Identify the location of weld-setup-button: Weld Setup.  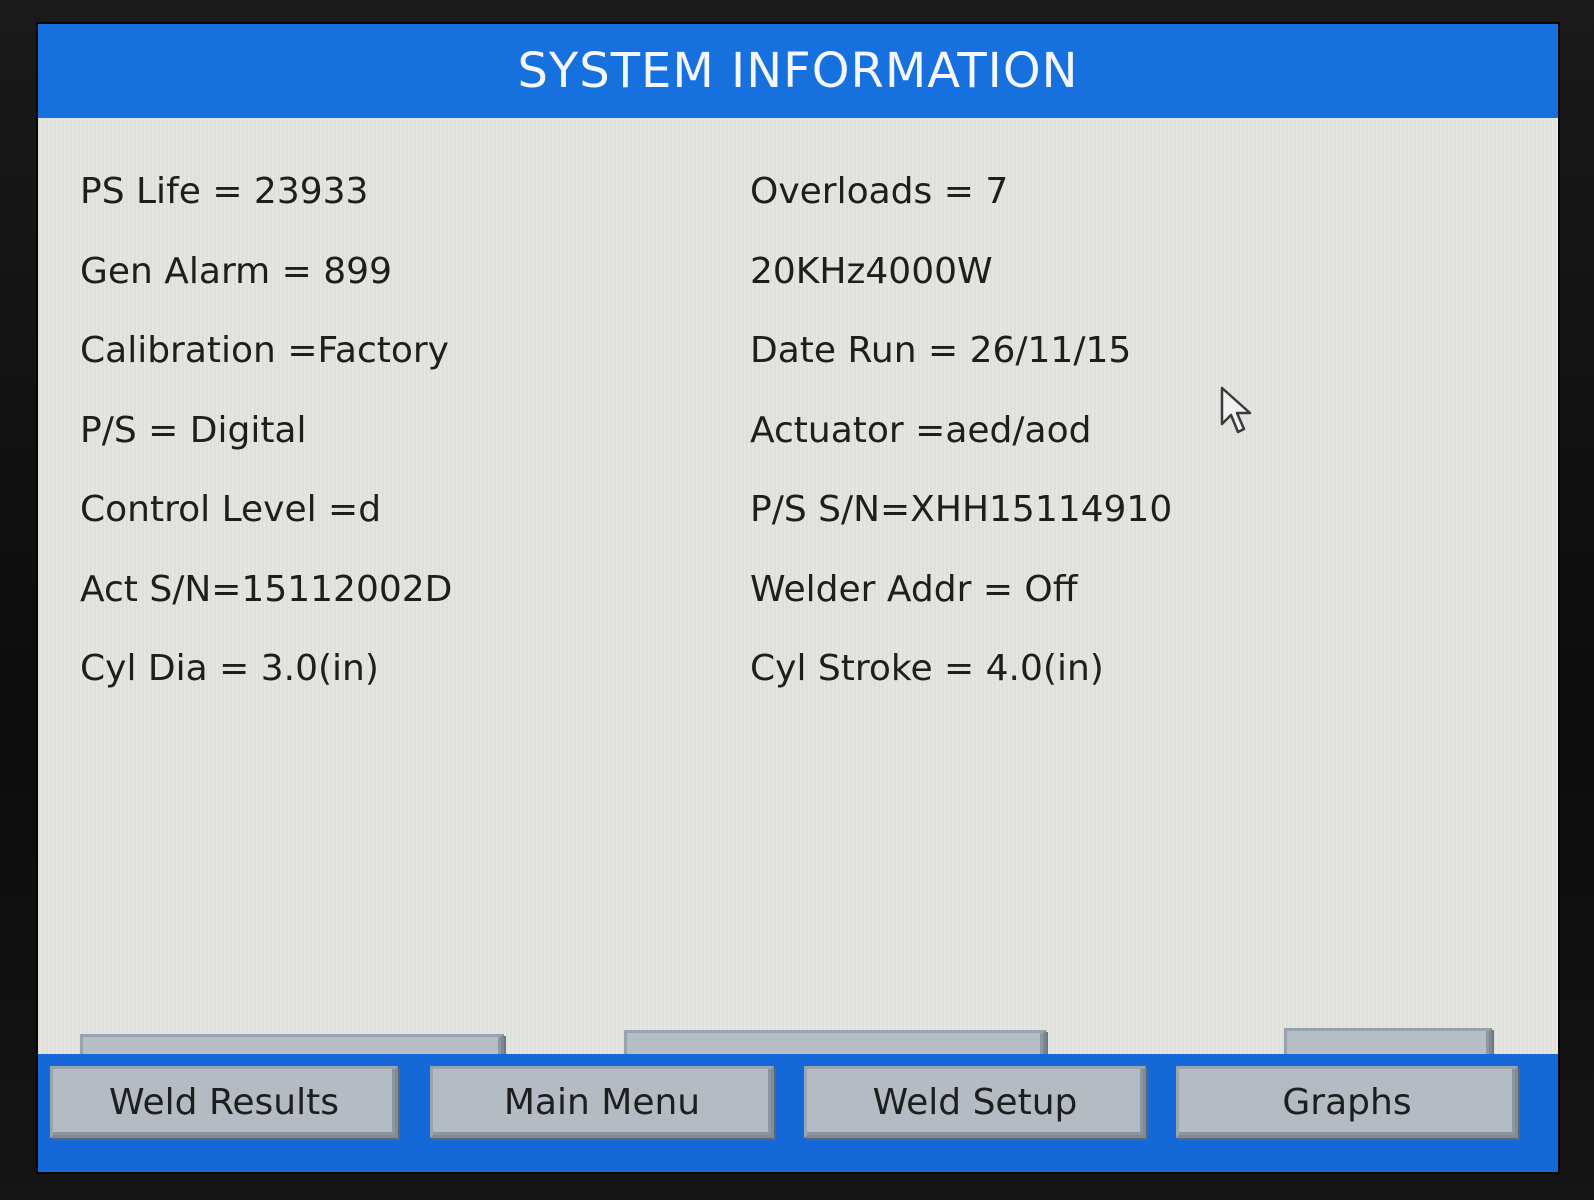
(975, 1102).